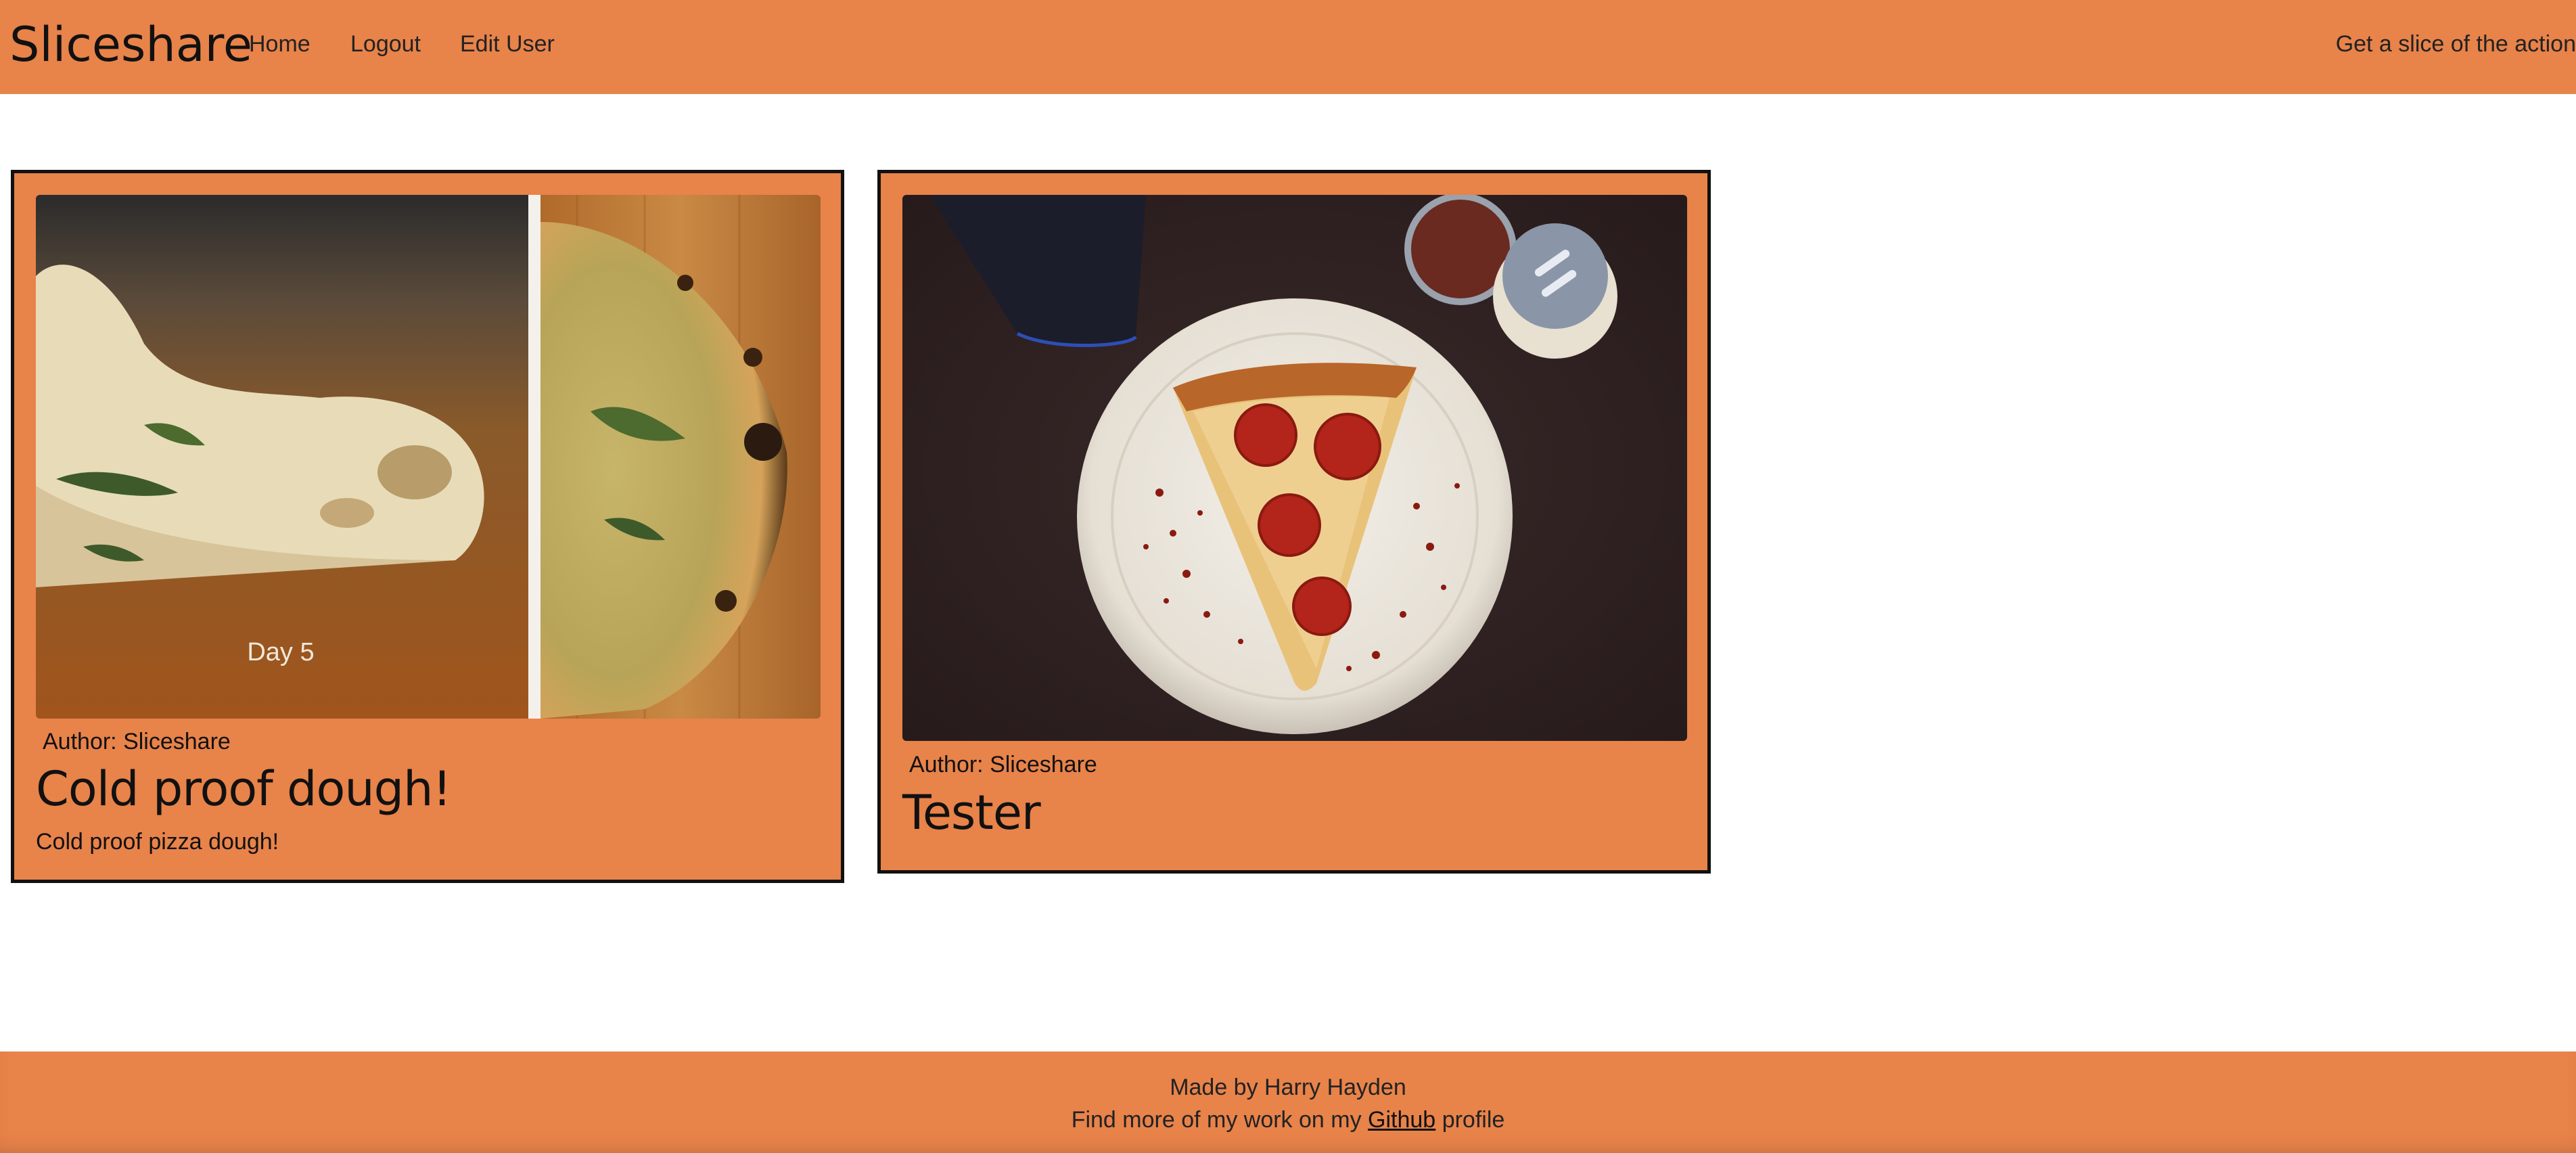 The width and height of the screenshot is (2576, 1153). What do you see at coordinates (2455, 44) in the screenshot?
I see `tagline: Get a slice of the action` at bounding box center [2455, 44].